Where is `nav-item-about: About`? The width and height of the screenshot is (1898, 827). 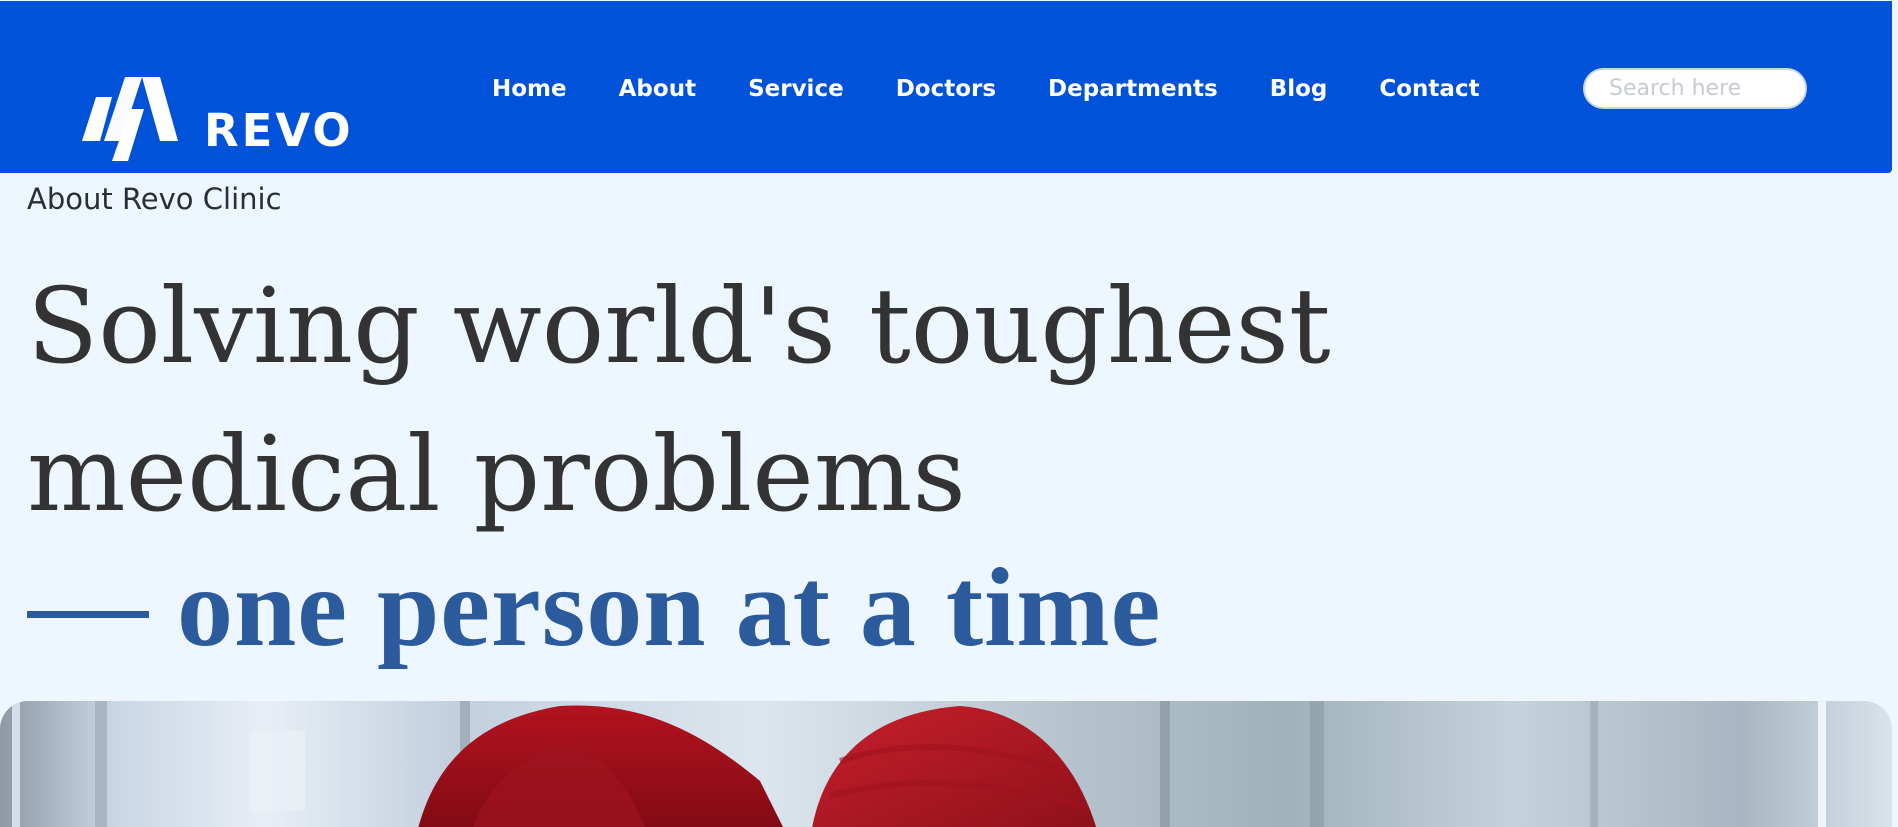 nav-item-about: About is located at coordinates (657, 89).